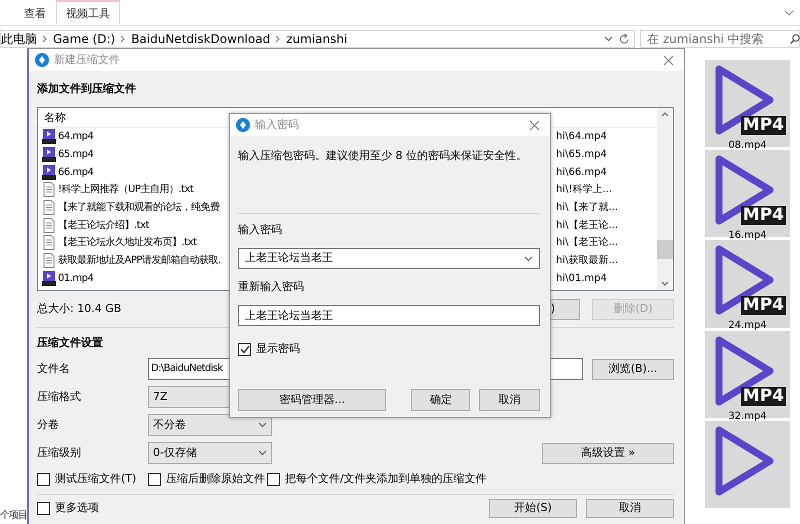  What do you see at coordinates (389, 258) in the screenshot?
I see `password-combobox: 上老王论坛当老王` at bounding box center [389, 258].